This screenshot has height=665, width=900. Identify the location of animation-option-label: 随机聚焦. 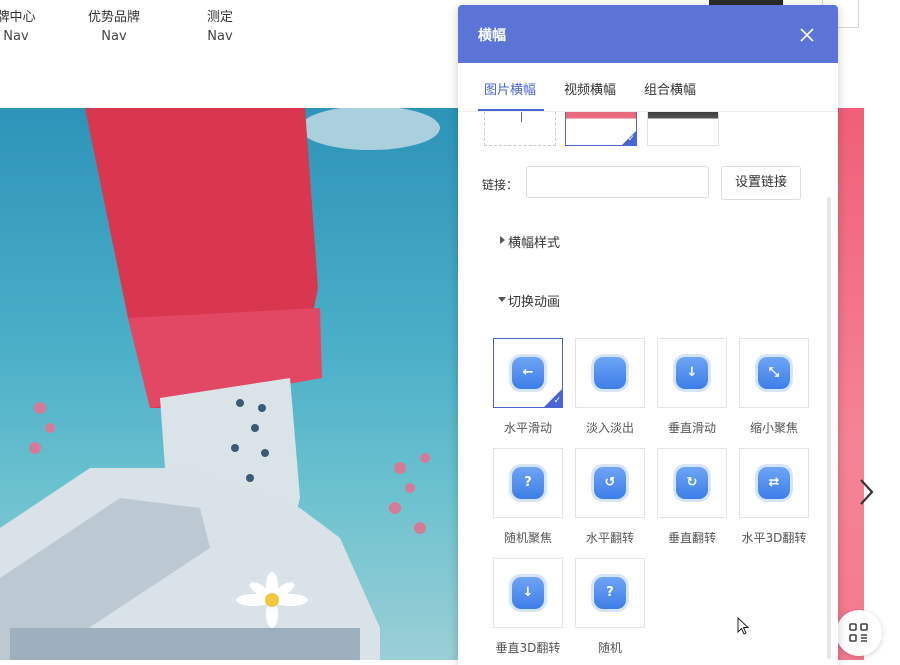
(527, 538).